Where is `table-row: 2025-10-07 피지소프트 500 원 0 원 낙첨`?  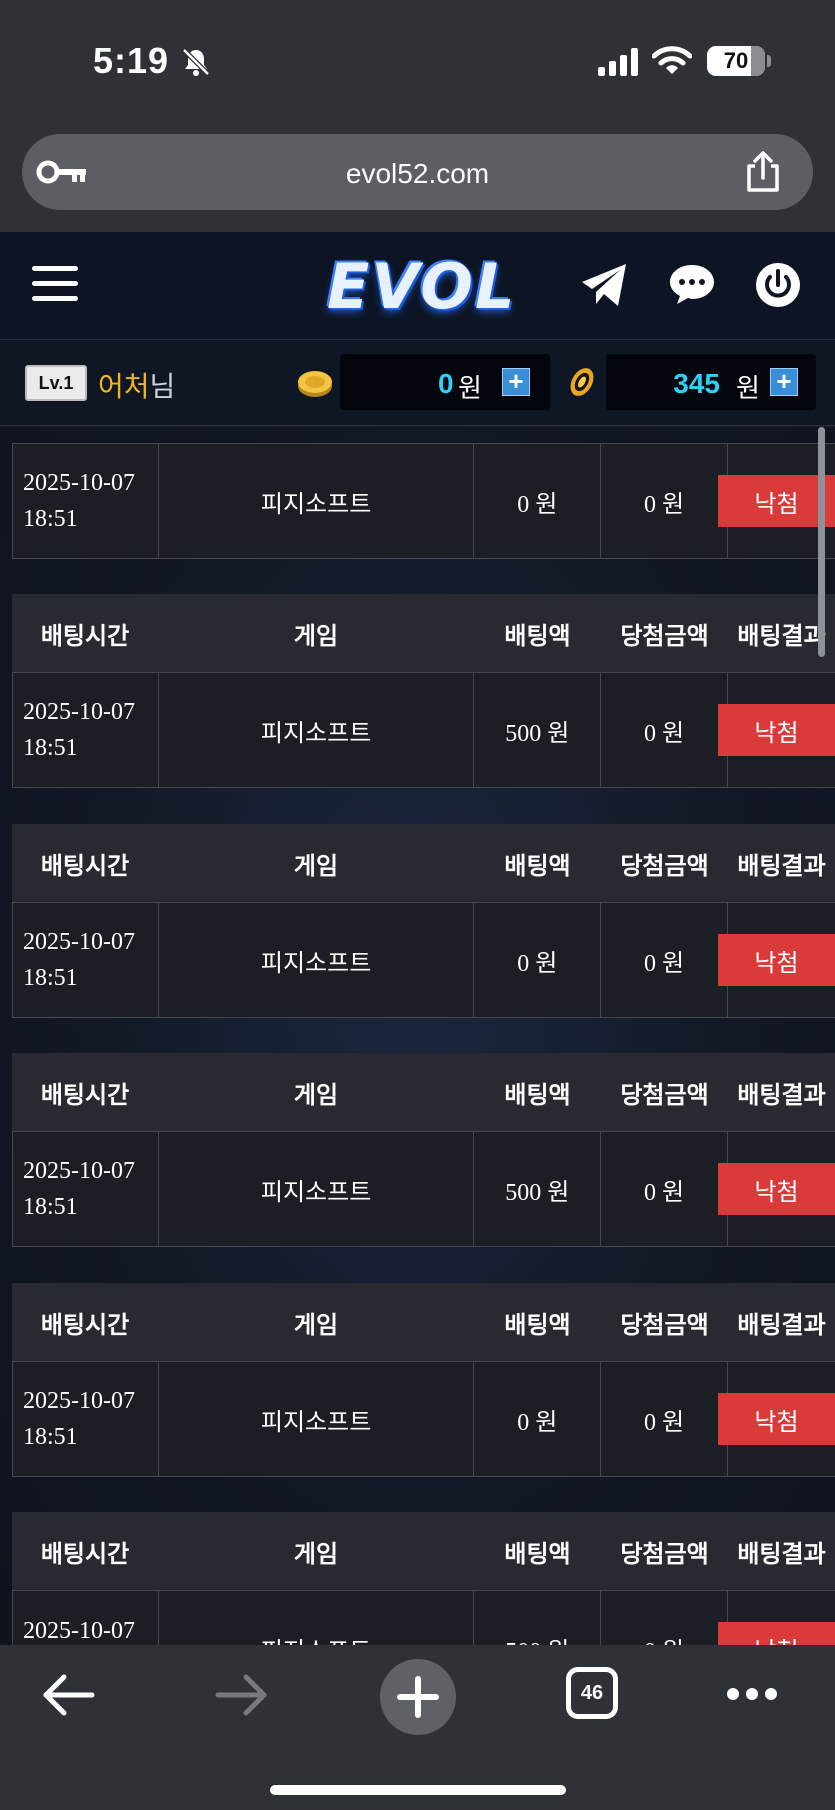
table-row: 2025-10-07 피지소프트 500 원 0 원 낙첨 is located at coordinates (423, 1617).